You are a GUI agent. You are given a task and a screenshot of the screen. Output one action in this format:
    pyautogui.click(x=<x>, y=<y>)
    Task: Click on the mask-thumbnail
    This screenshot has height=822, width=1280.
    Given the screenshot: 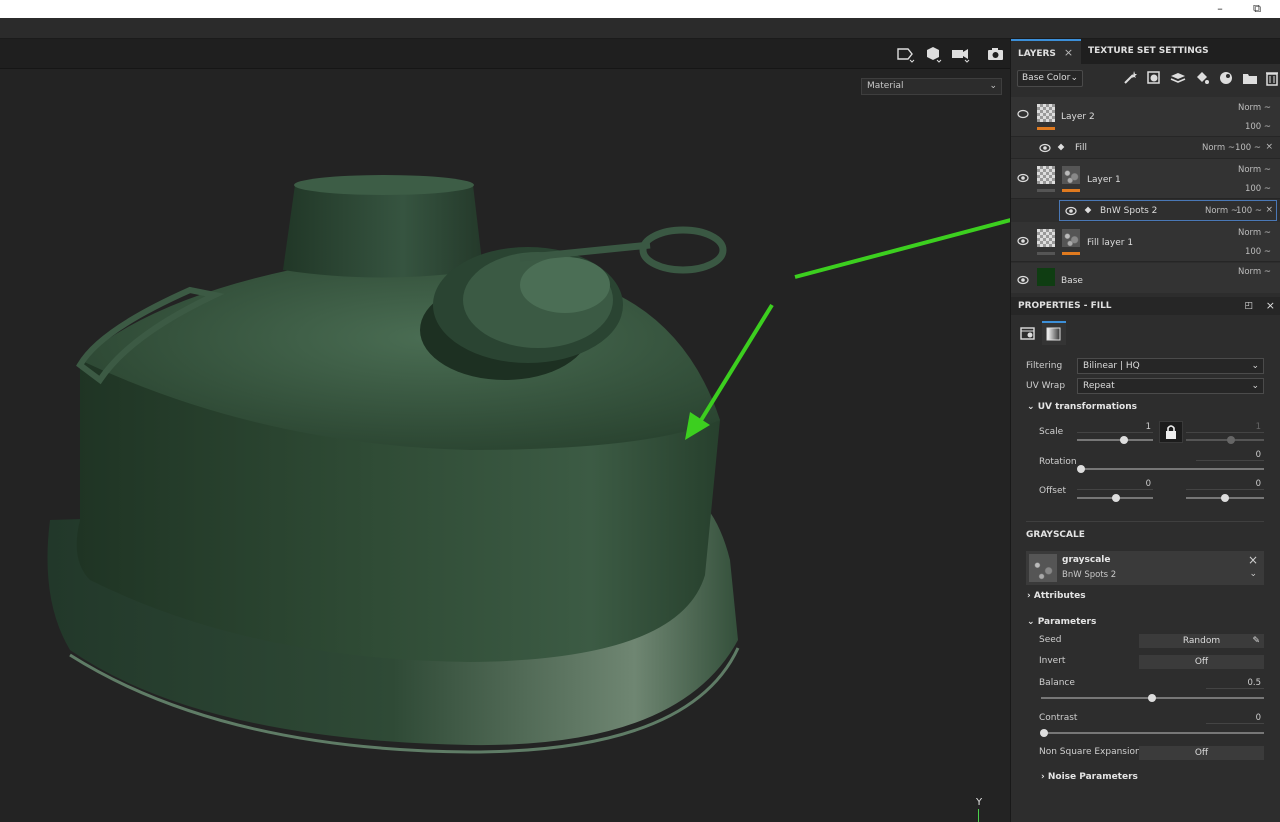 What is the action you would take?
    pyautogui.click(x=1071, y=175)
    